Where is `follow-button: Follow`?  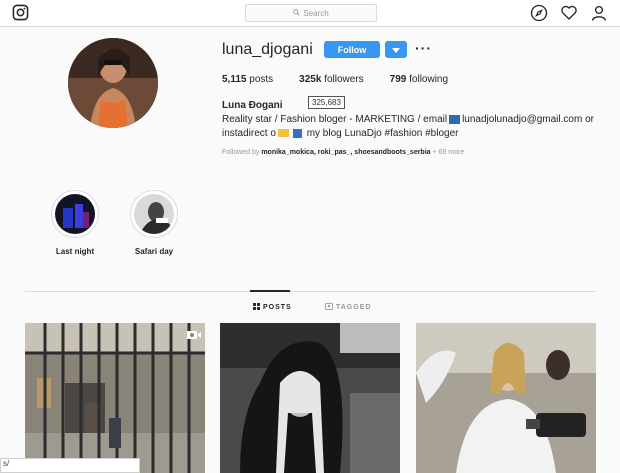 follow-button: Follow is located at coordinates (352, 49).